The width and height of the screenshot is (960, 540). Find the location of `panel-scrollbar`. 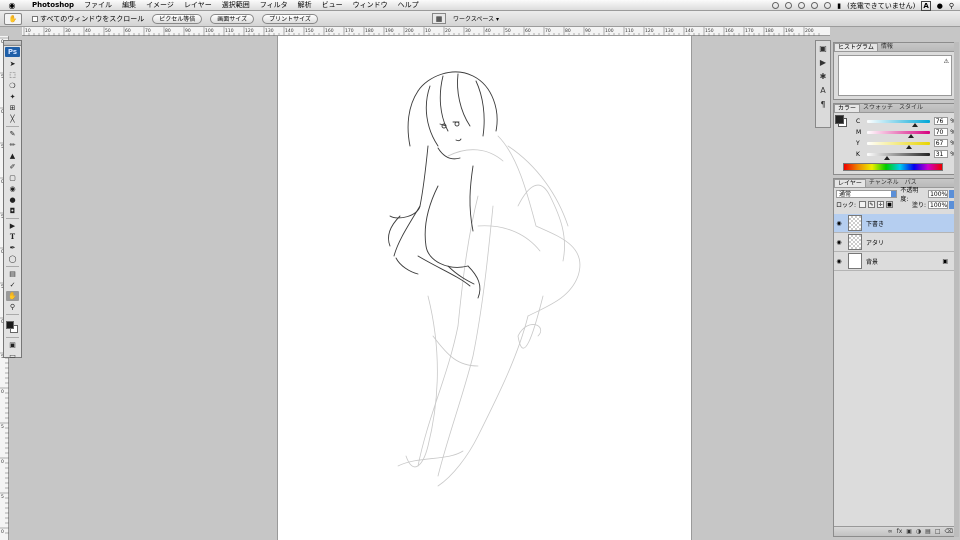

panel-scrollbar is located at coordinates (956, 289).